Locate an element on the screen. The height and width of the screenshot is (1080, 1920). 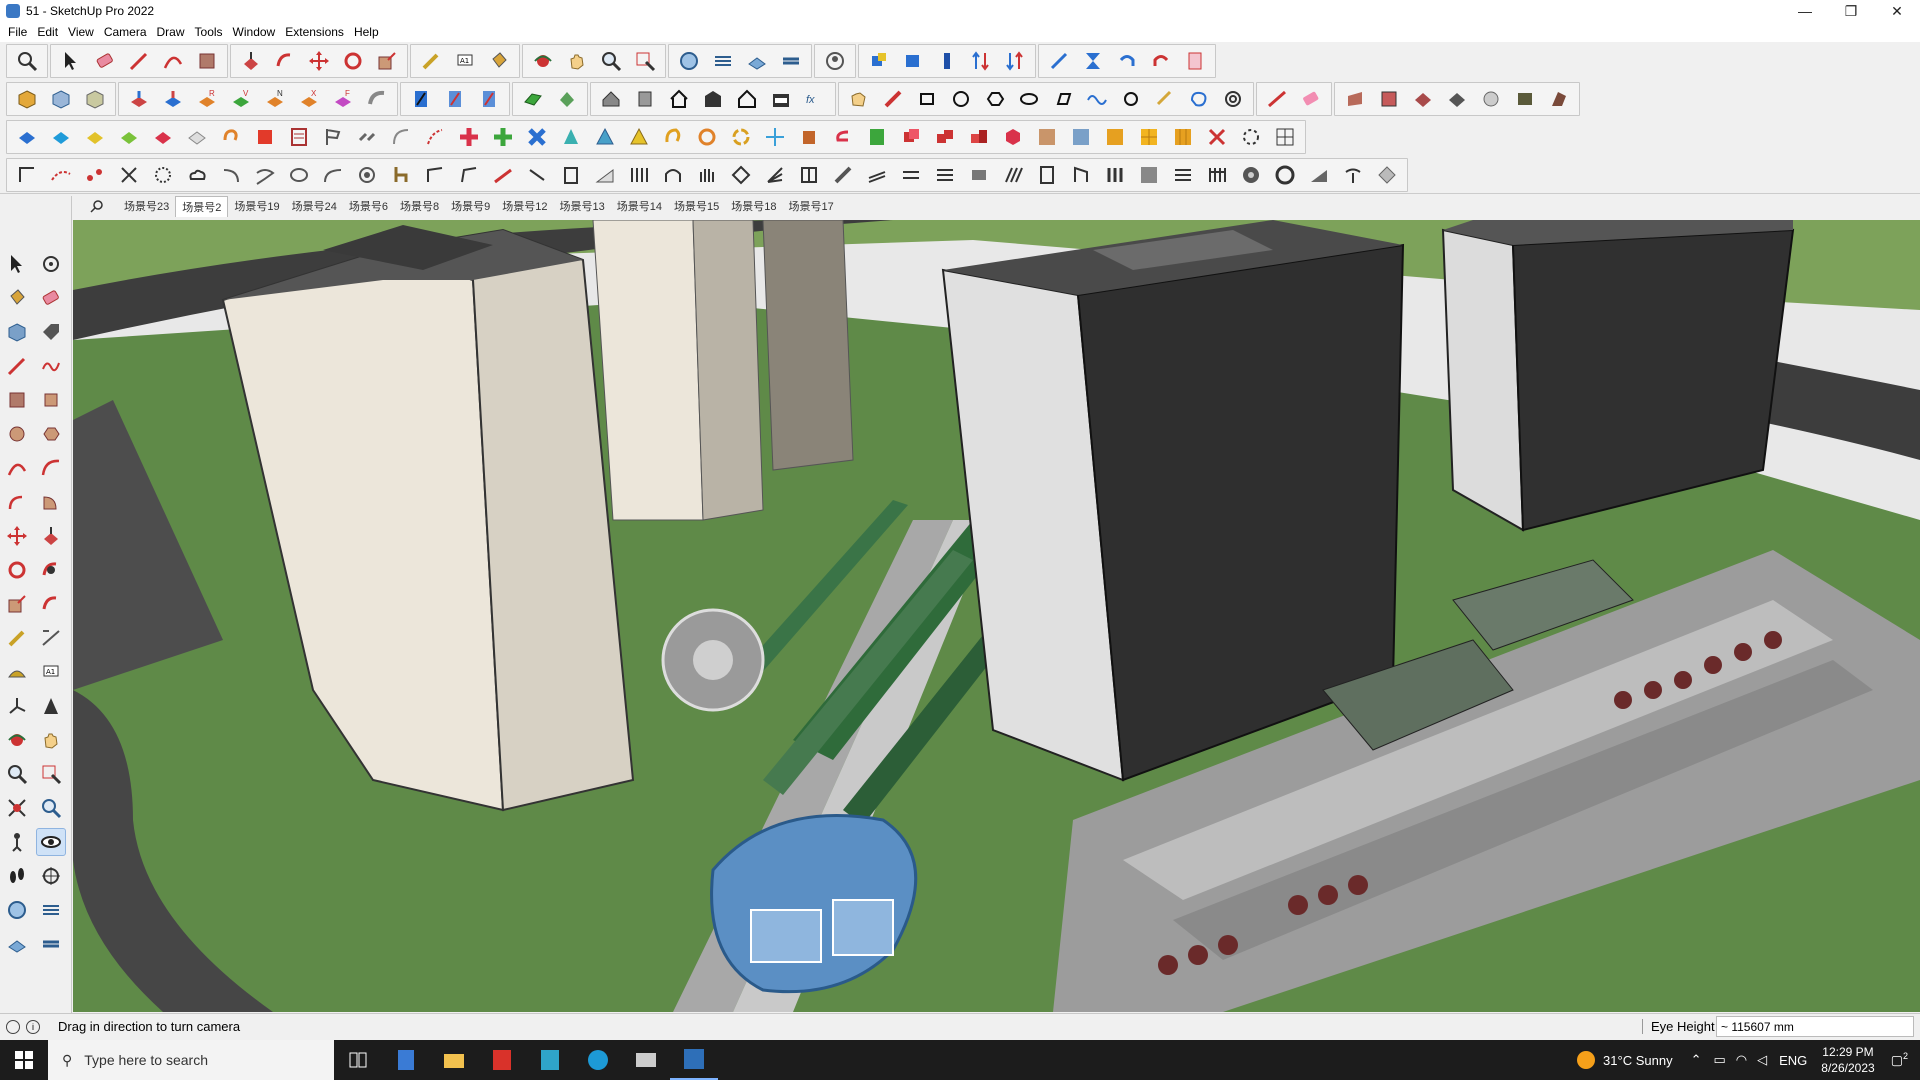
look-around-eye-icon is located at coordinates (51, 842).